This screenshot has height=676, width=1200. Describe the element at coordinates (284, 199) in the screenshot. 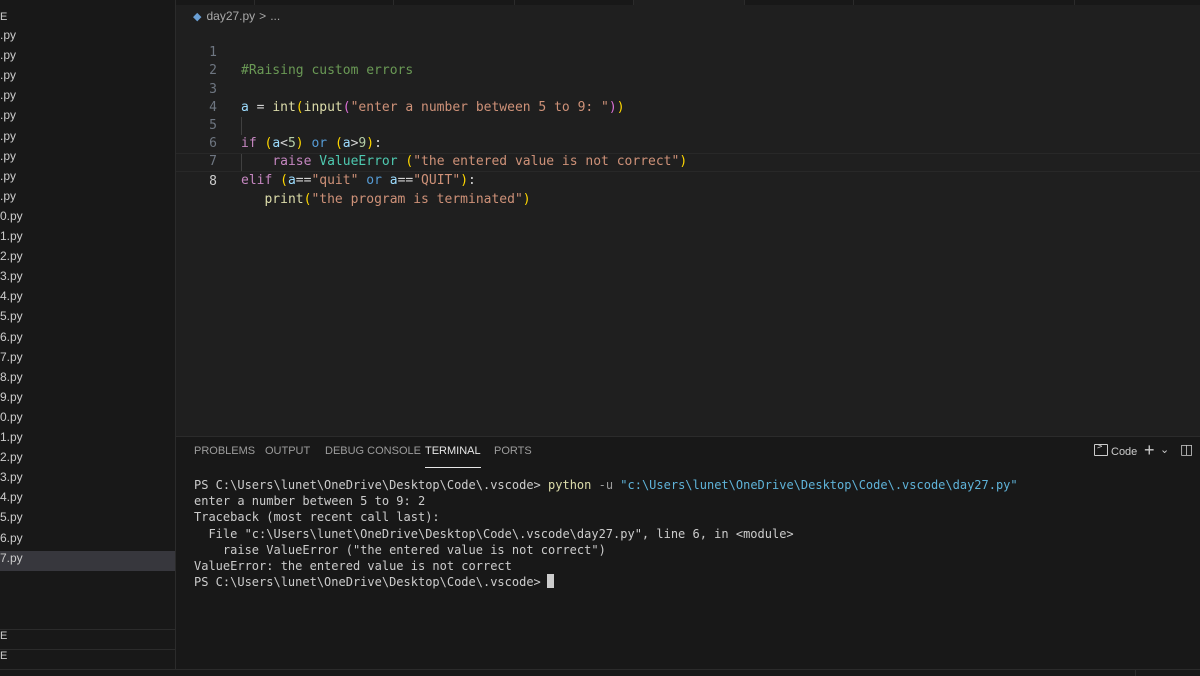

I see `code-token: print` at that location.